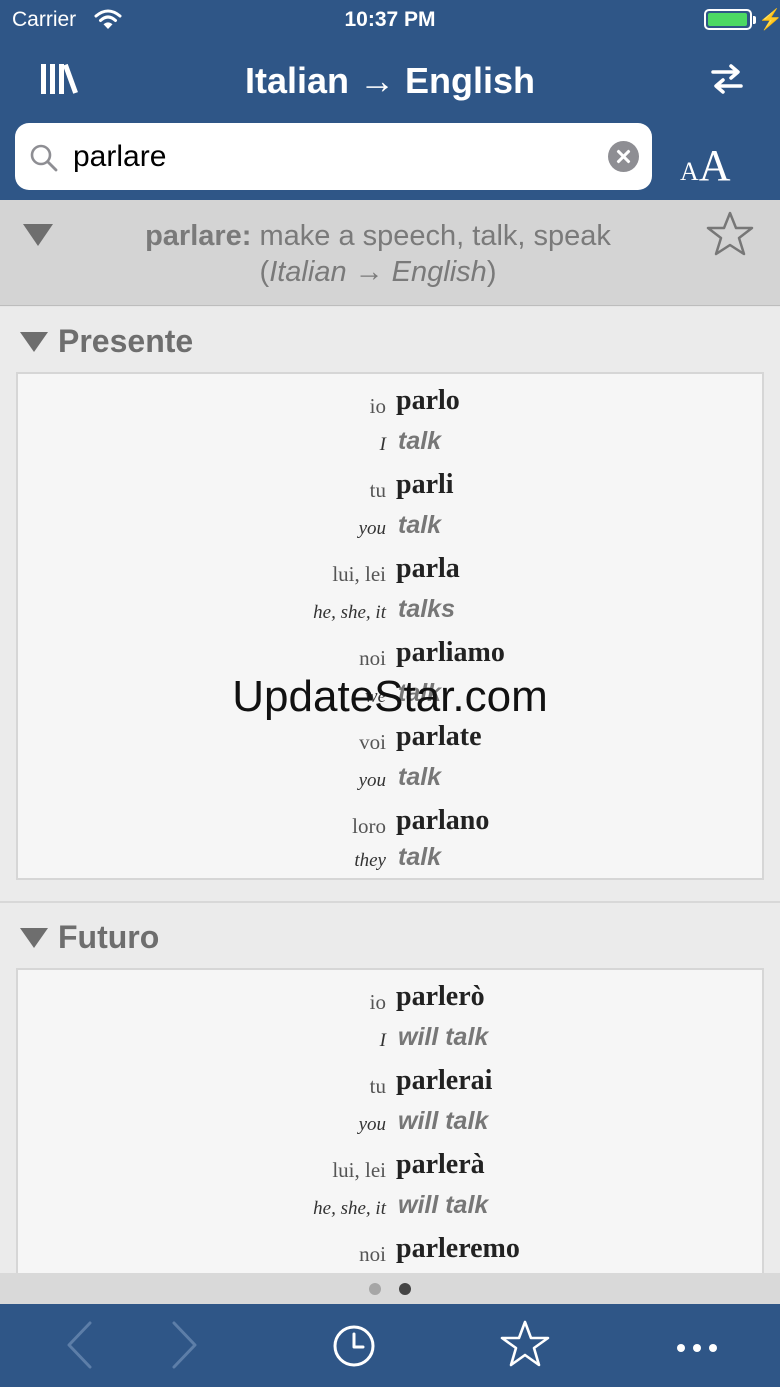 This screenshot has height=1387, width=780. Describe the element at coordinates (431, 236) in the screenshot. I see `entry-meaning: make a speech, talk, speak` at that location.